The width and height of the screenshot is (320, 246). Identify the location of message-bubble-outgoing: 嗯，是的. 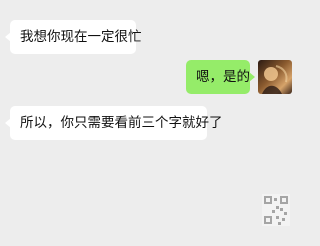
(220, 77).